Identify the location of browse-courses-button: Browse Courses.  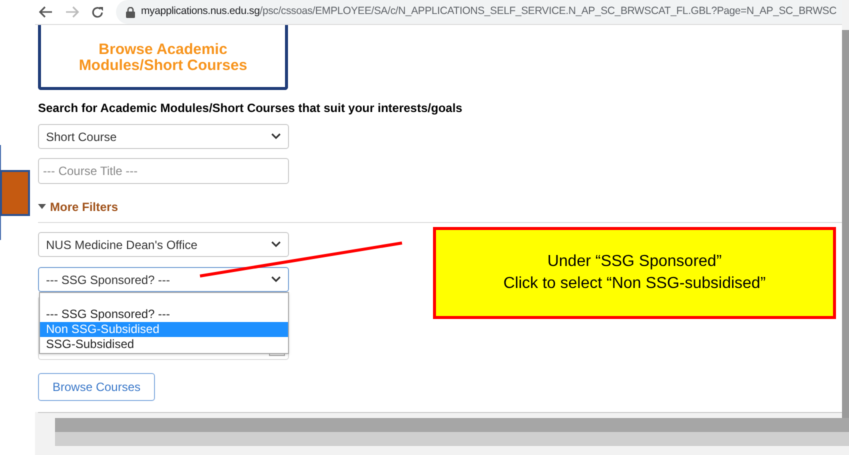
(96, 387).